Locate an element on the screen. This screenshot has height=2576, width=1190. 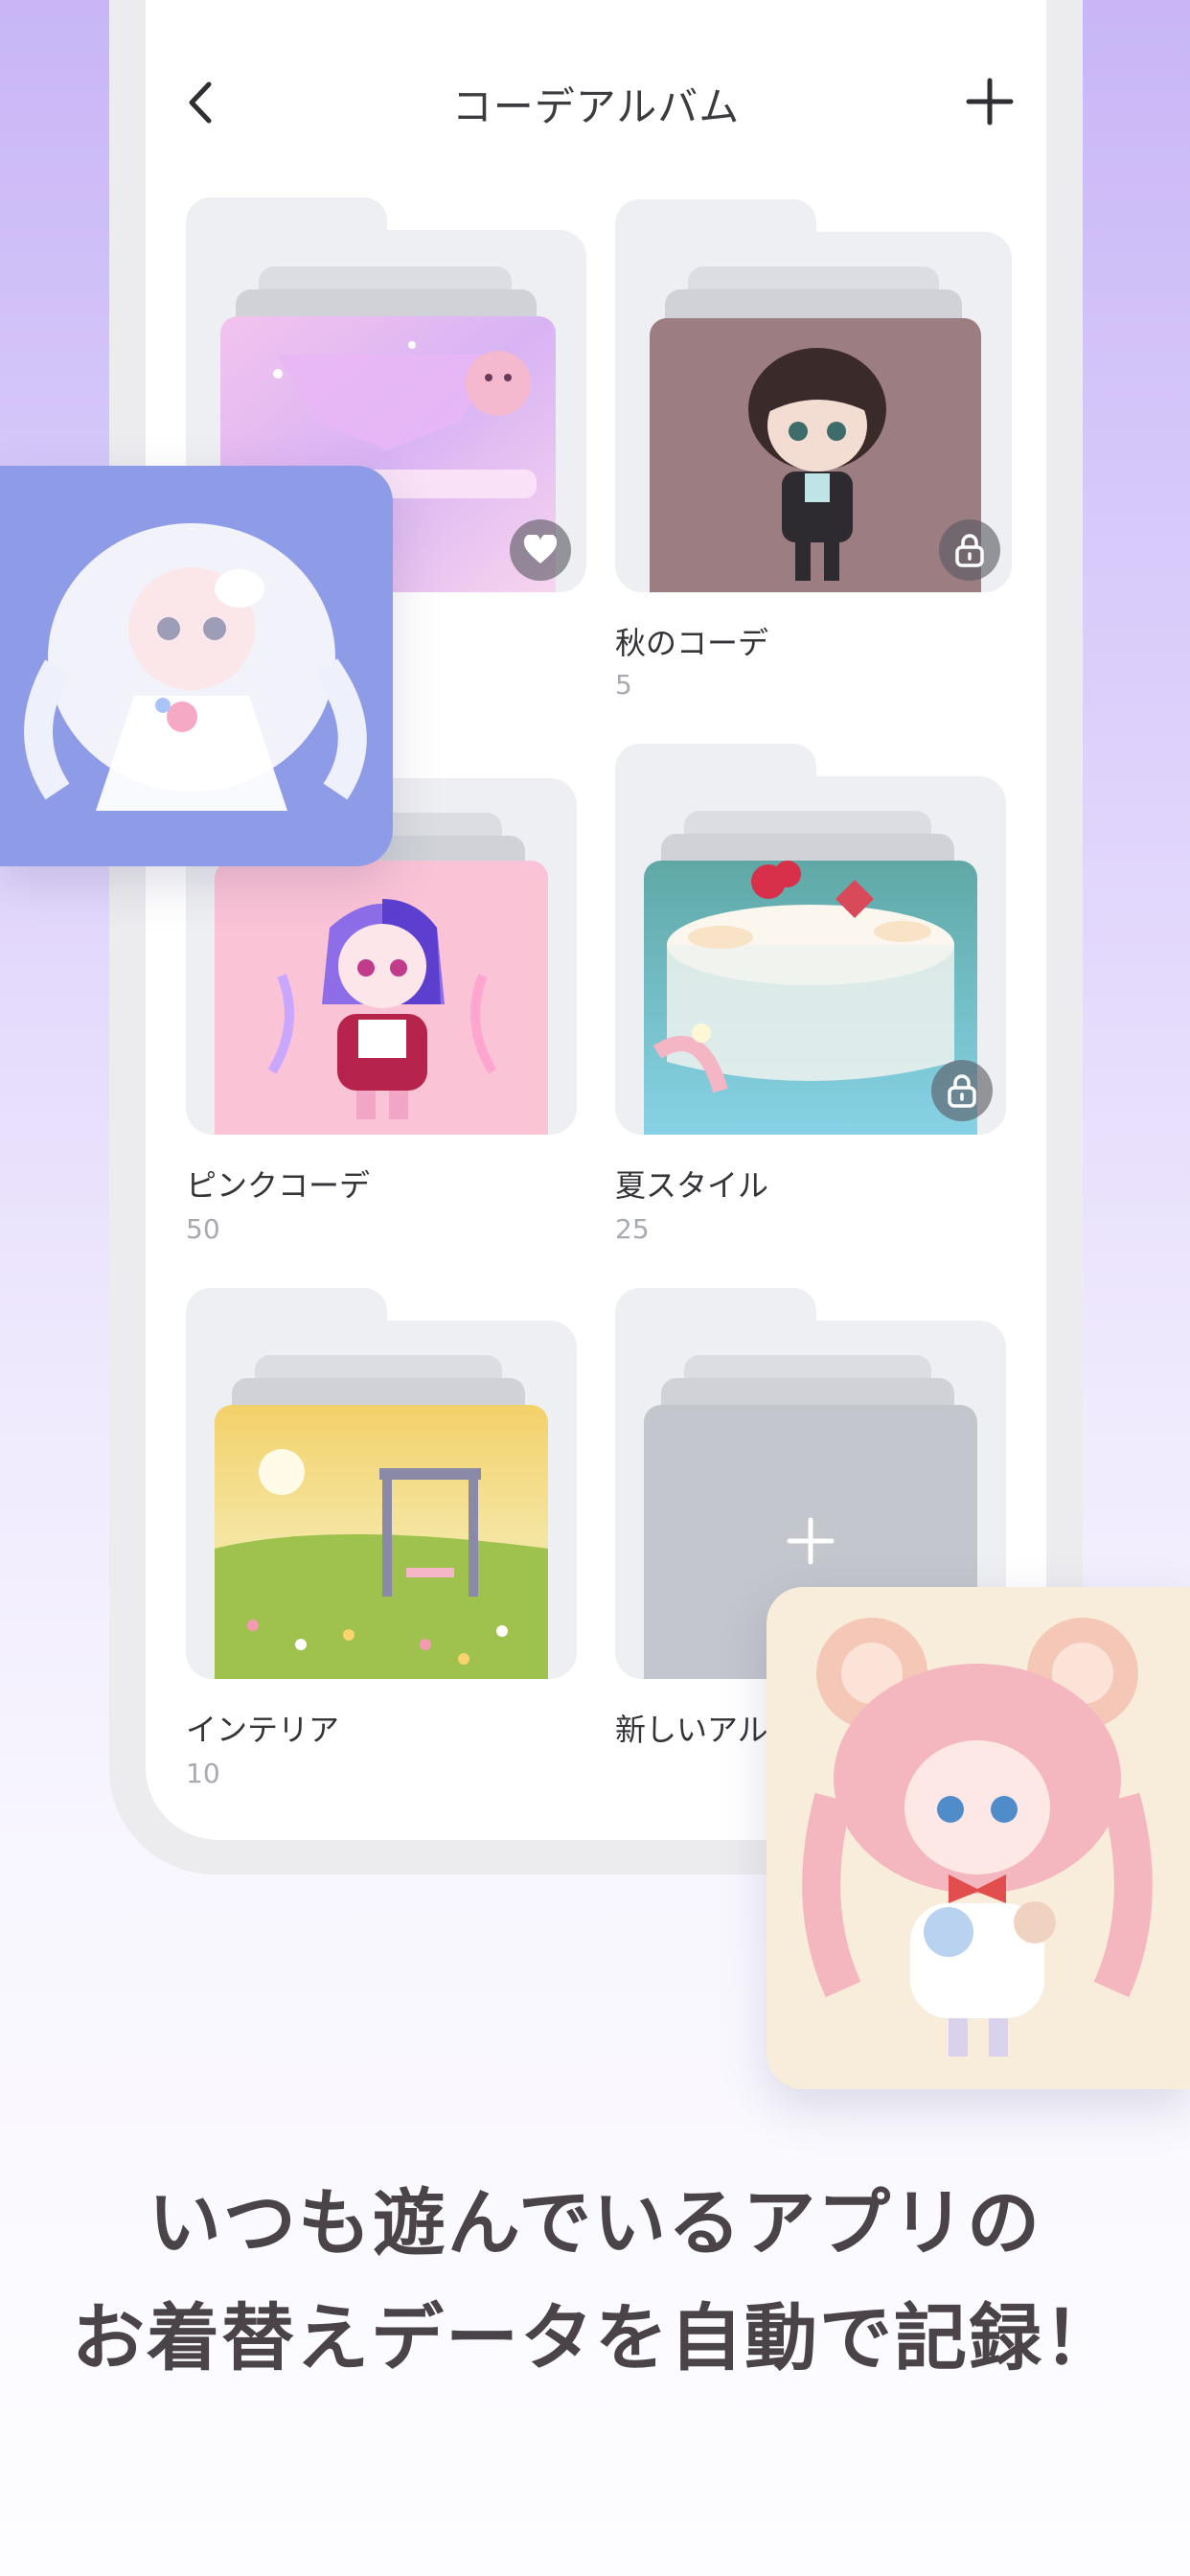
album-count-5: 10 is located at coordinates (203, 1773).